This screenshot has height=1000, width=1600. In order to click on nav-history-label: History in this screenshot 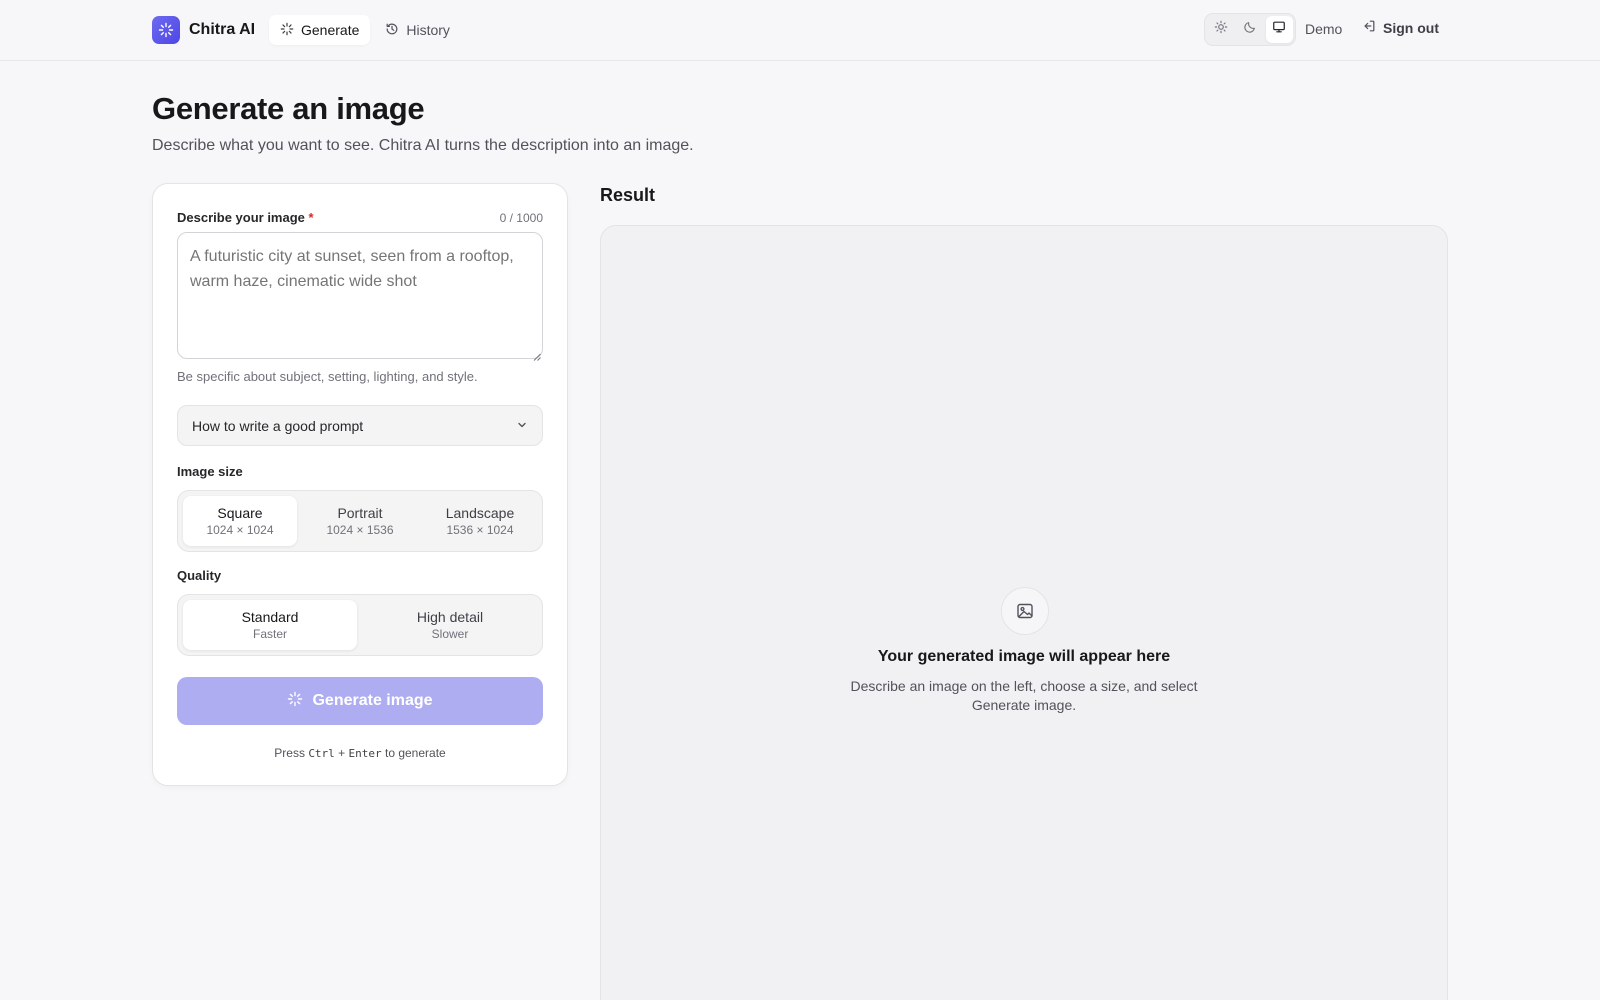, I will do `click(428, 30)`.